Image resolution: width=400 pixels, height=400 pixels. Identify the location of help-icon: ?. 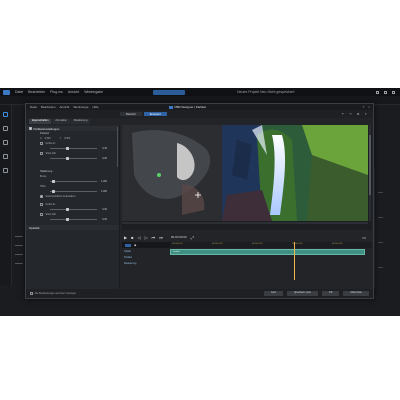
(364, 107).